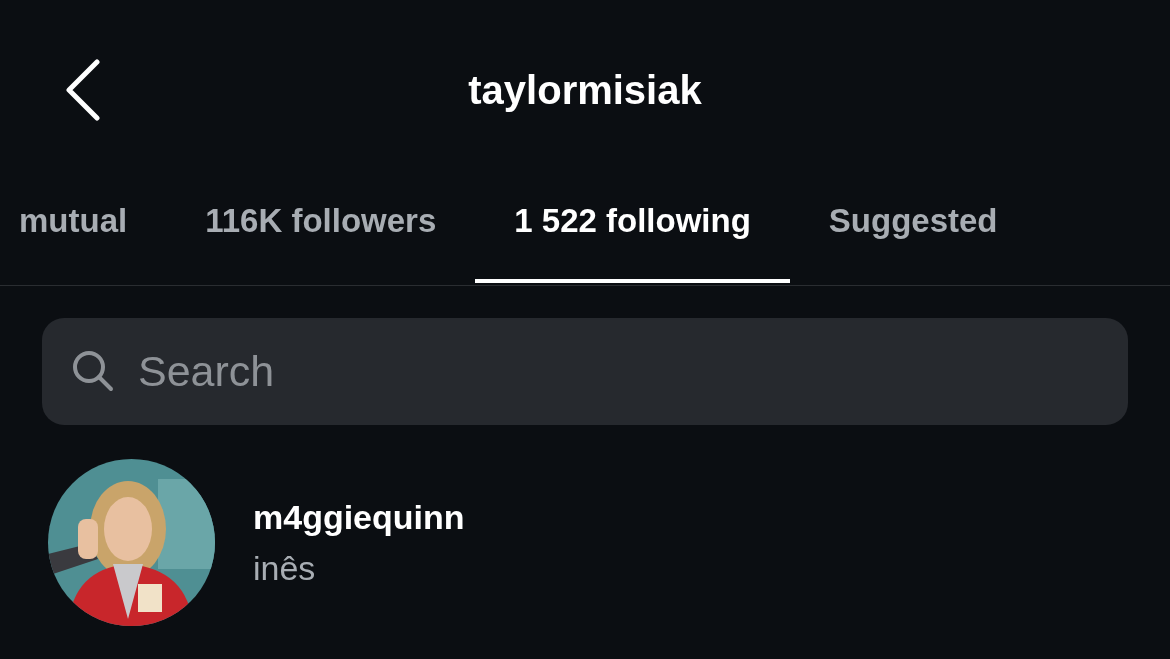  Describe the element at coordinates (359, 517) in the screenshot. I see `account-username: m4ggiequinn` at that location.